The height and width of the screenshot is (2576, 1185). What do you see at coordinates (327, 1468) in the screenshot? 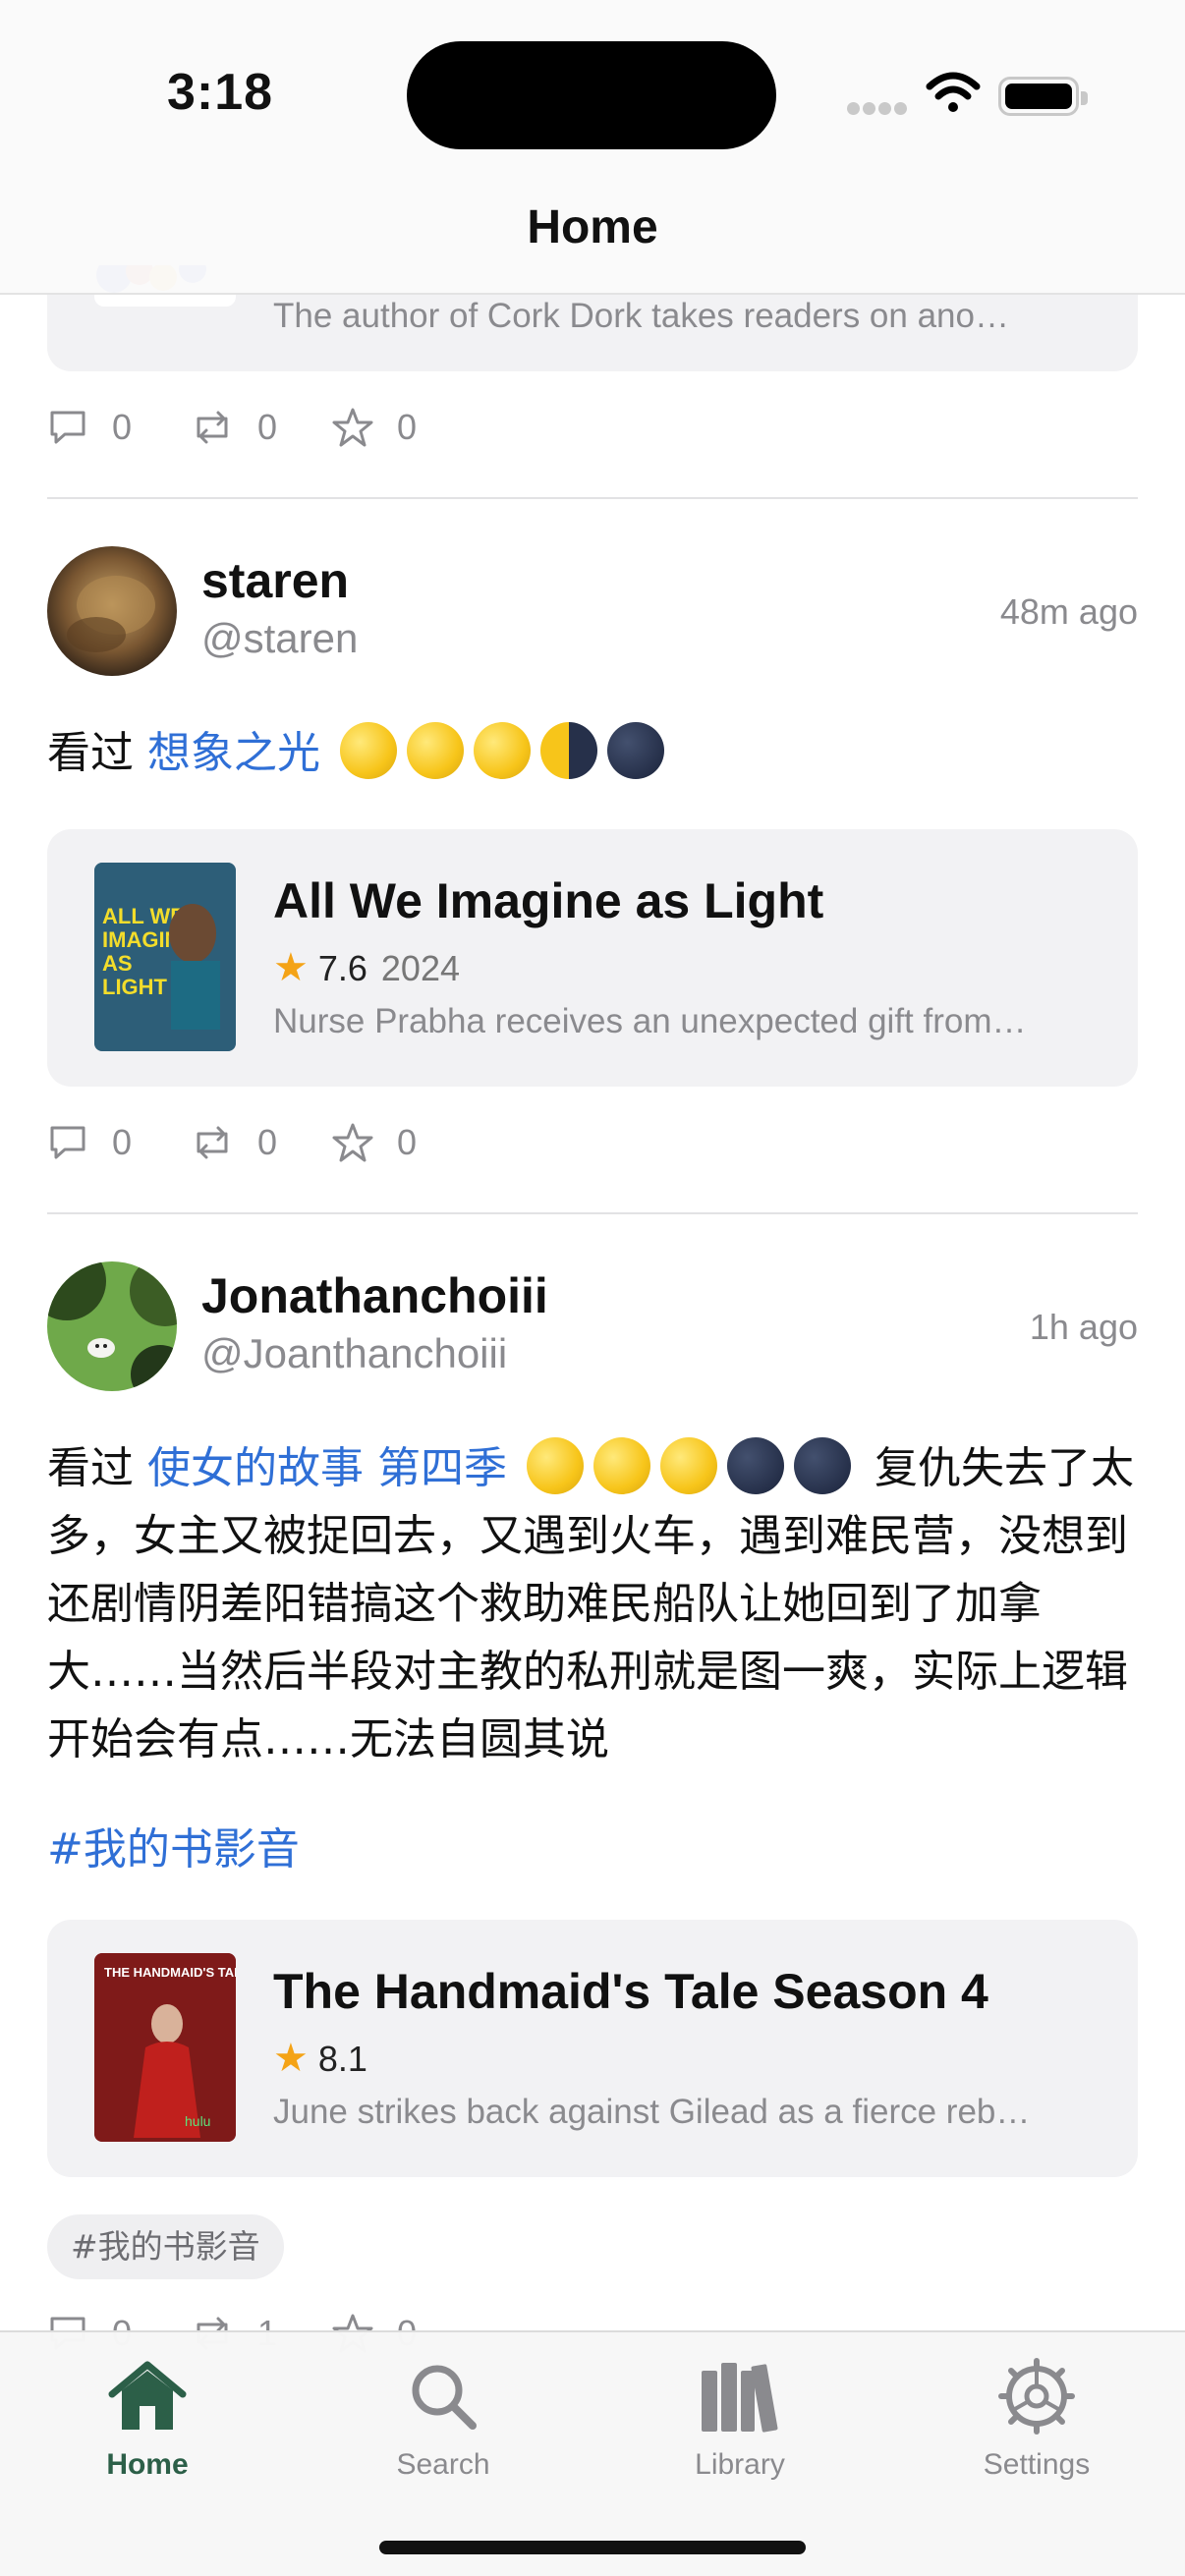
I see `item-link: 使女的故事 第四季` at bounding box center [327, 1468].